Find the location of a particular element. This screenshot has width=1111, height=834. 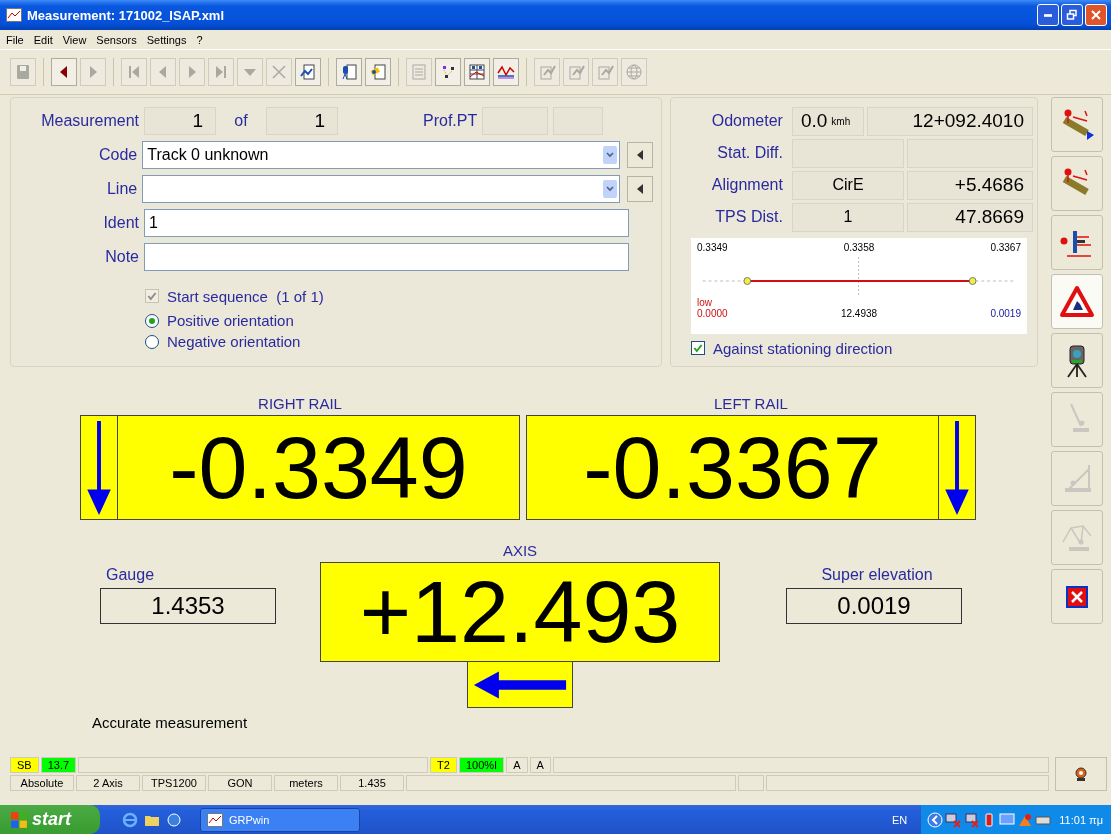

restore-icon is located at coordinates (1072, 15).